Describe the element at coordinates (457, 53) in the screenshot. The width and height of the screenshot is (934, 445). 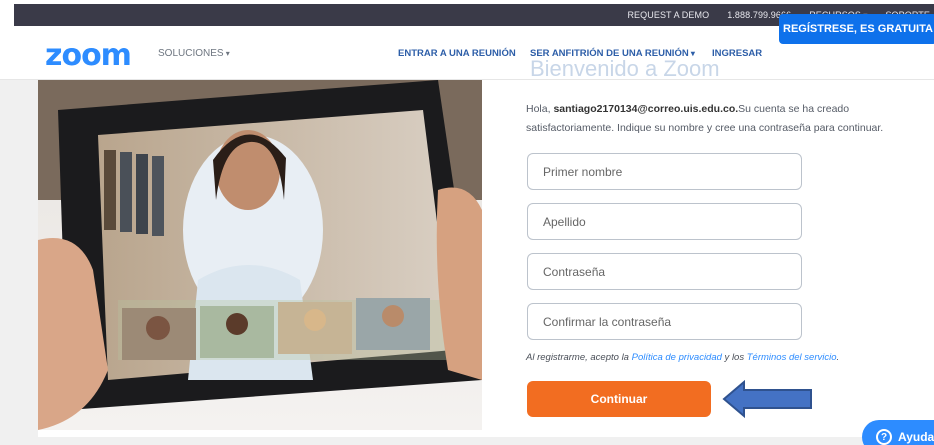
I see `join-meeting-link: ENTRAR A UNA REUNIÓN` at that location.